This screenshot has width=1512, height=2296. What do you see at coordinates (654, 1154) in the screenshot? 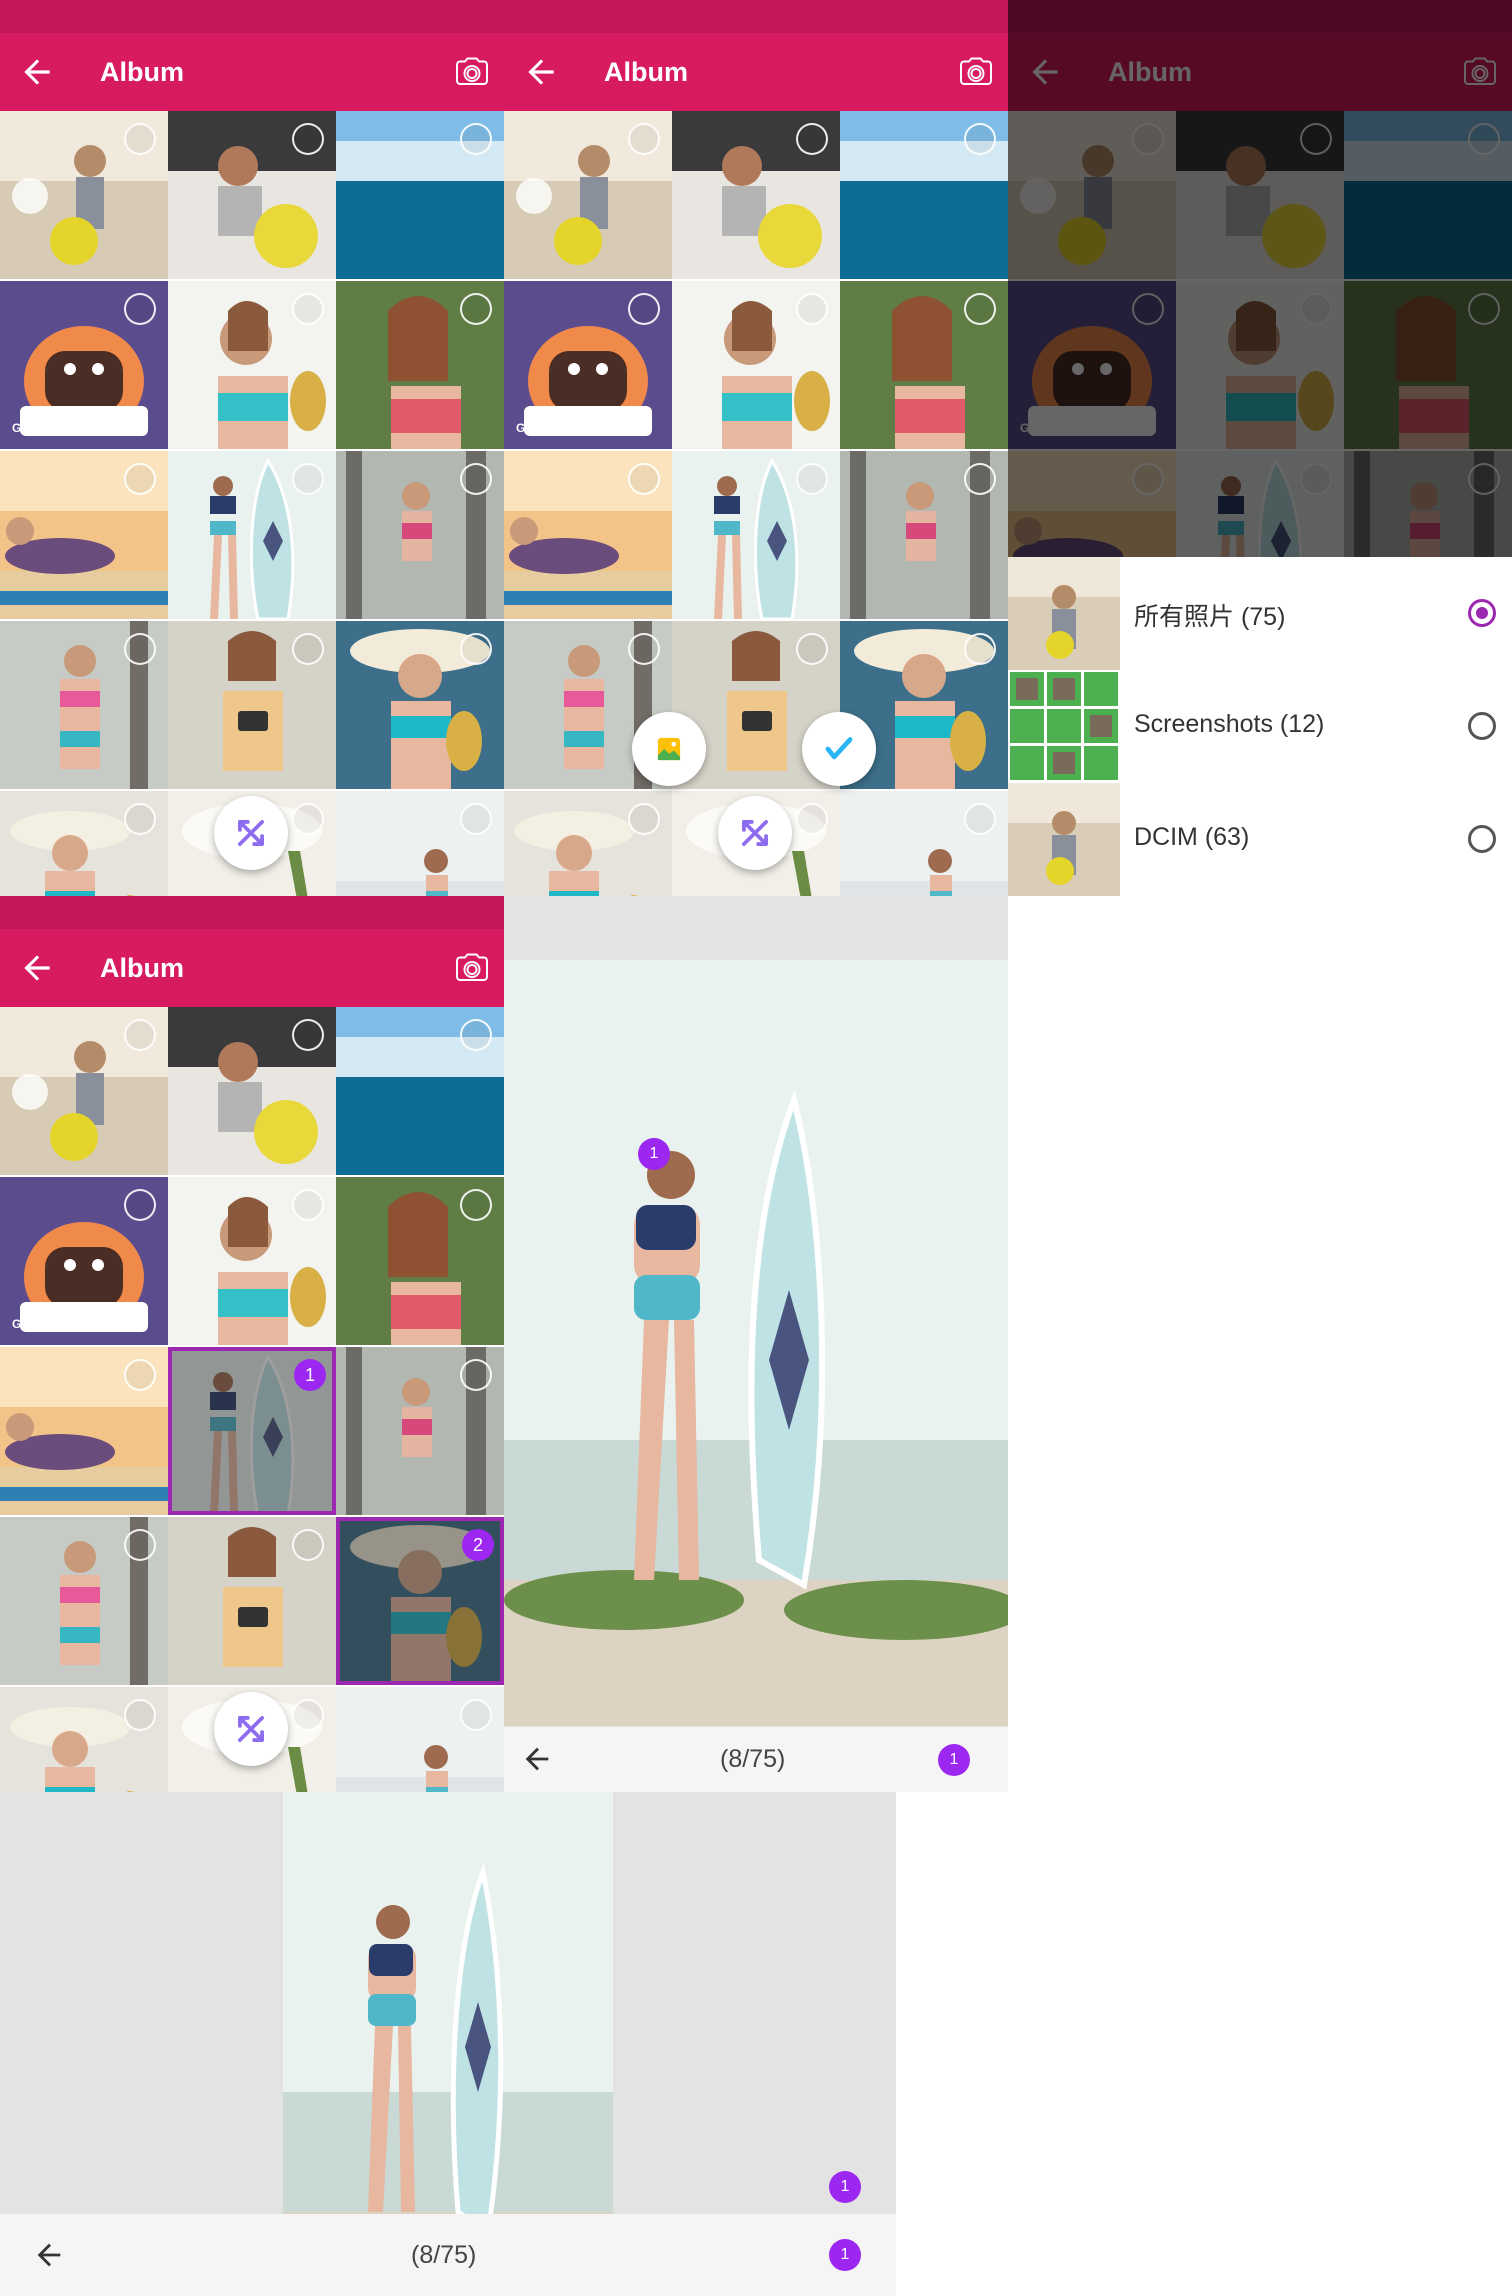
I see `preview-selected-badge: 1` at bounding box center [654, 1154].